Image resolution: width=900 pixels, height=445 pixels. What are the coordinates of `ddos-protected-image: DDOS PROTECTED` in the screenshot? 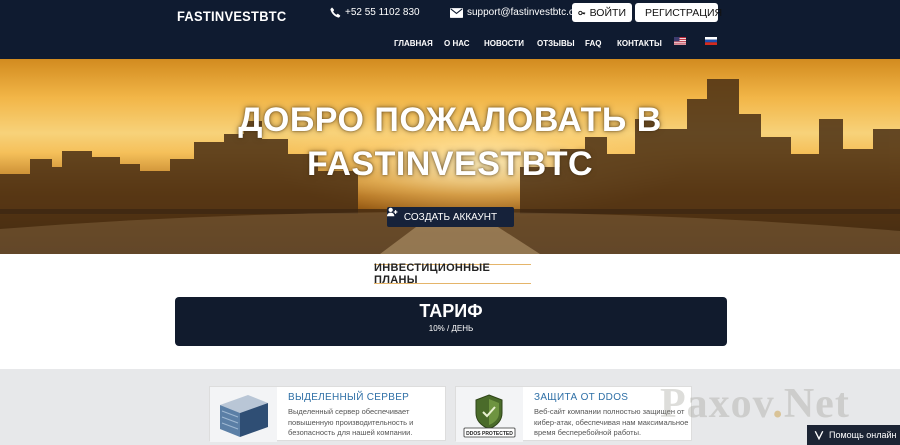 It's located at (489, 414).